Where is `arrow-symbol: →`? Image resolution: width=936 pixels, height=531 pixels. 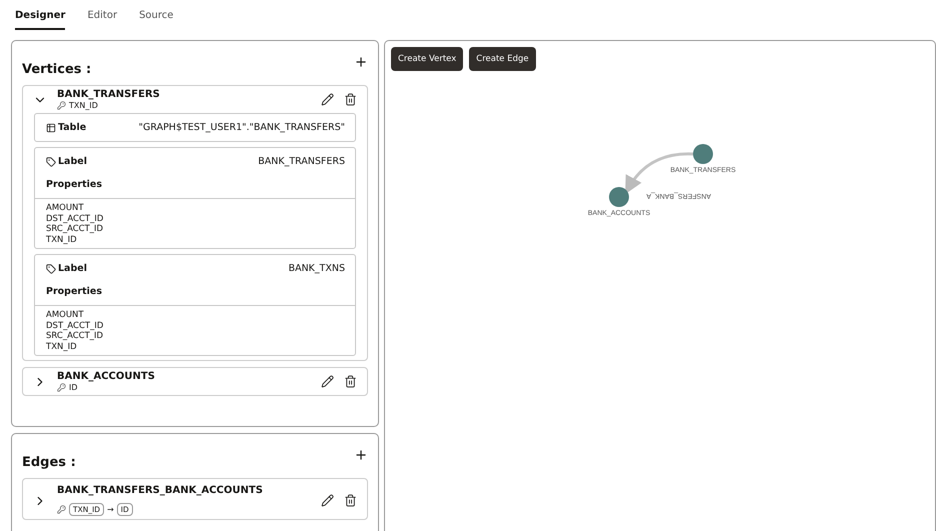 arrow-symbol: → is located at coordinates (110, 509).